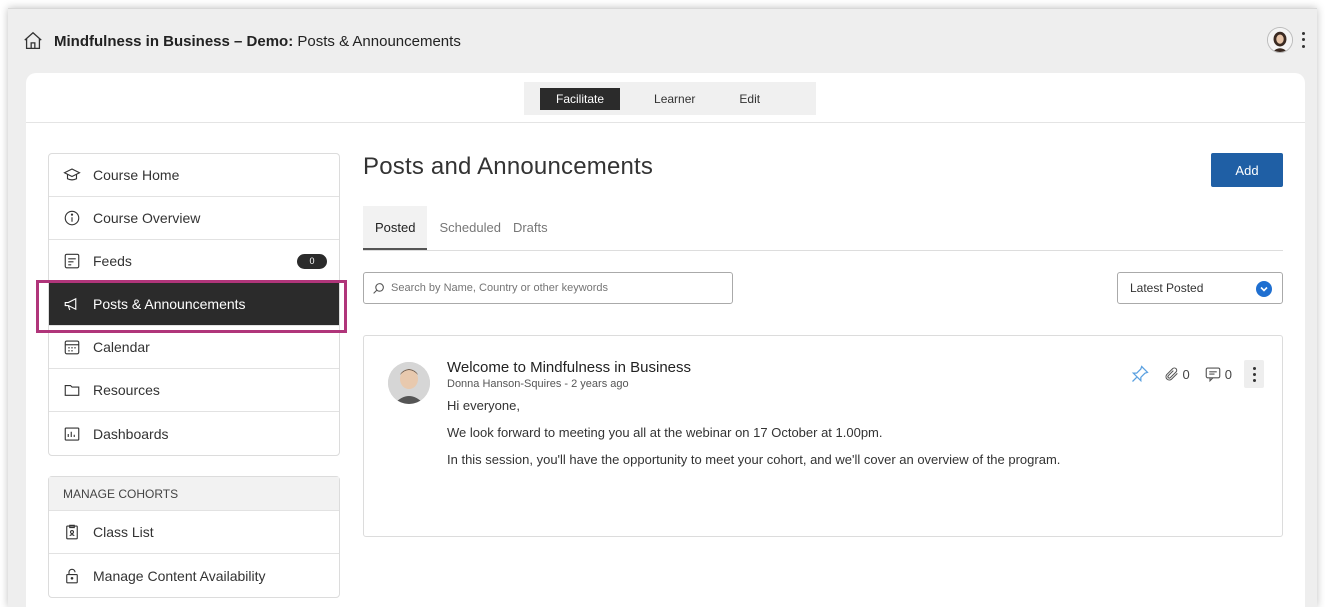 Image resolution: width=1325 pixels, height=607 pixels. I want to click on sidebar-item-manage-content-availability: Manage Content Availability, so click(194, 575).